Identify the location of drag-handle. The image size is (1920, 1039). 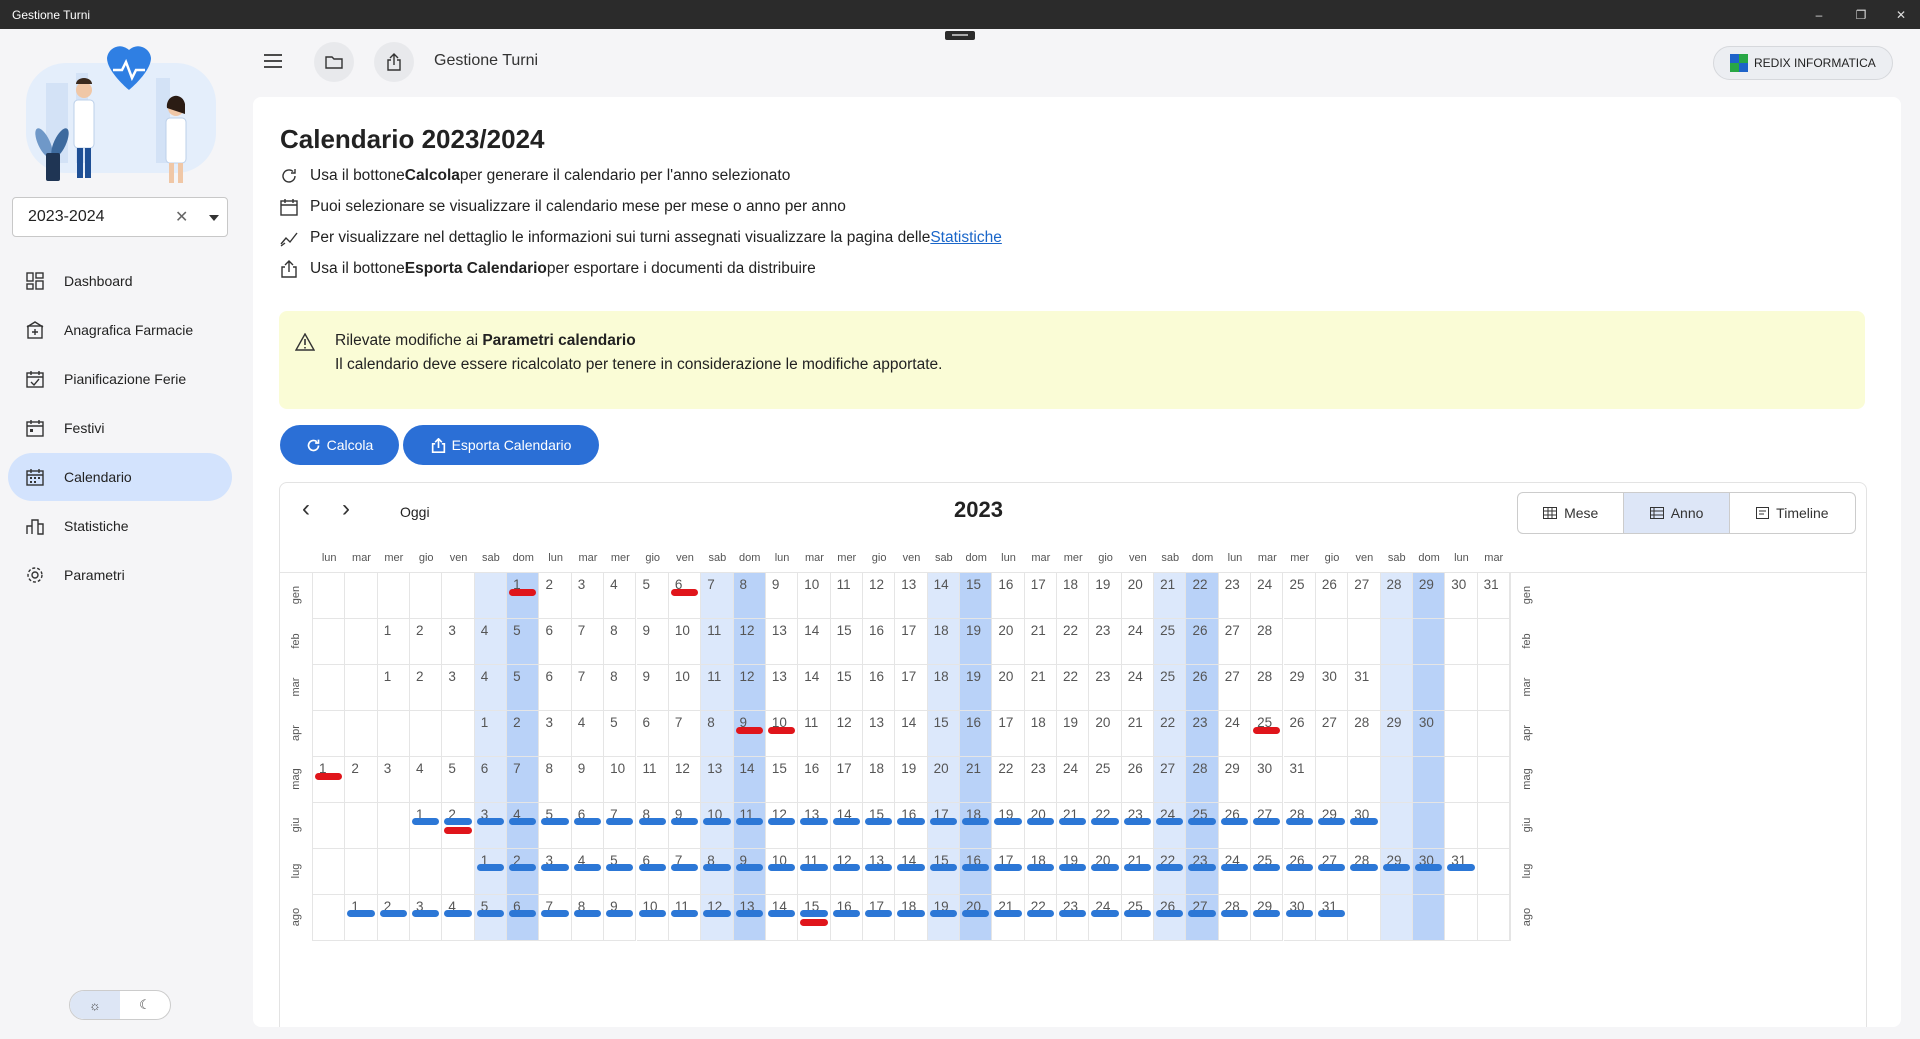
(960, 35).